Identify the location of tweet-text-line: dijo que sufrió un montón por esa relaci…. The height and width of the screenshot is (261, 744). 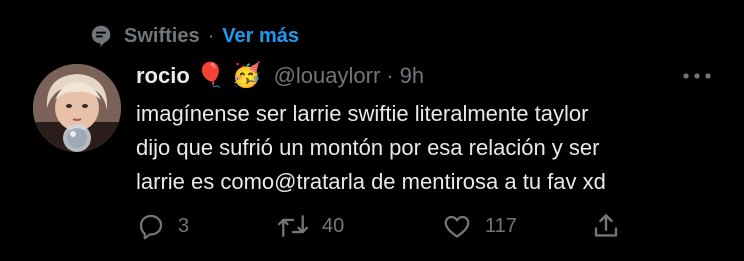
(368, 147).